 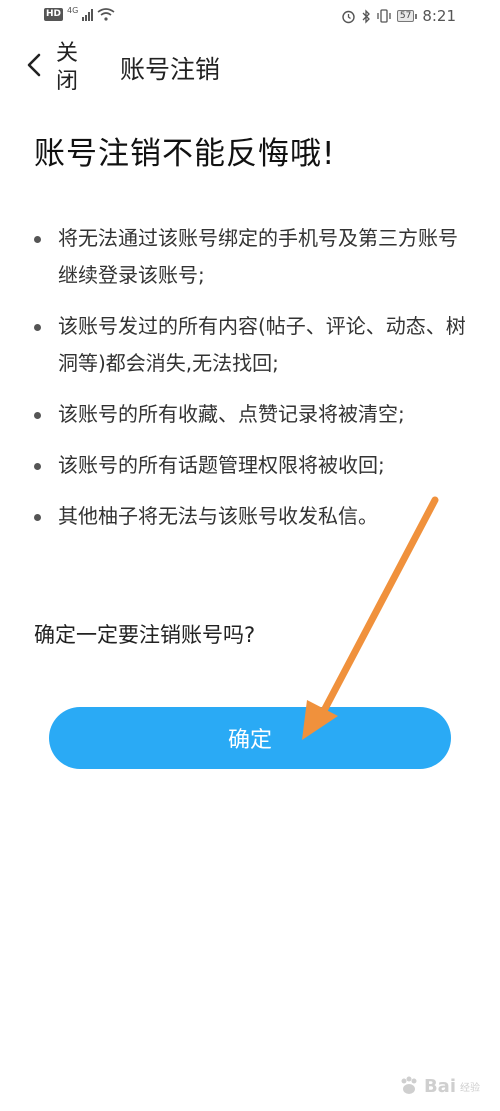 What do you see at coordinates (106, 14) in the screenshot?
I see `wifi-icon` at bounding box center [106, 14].